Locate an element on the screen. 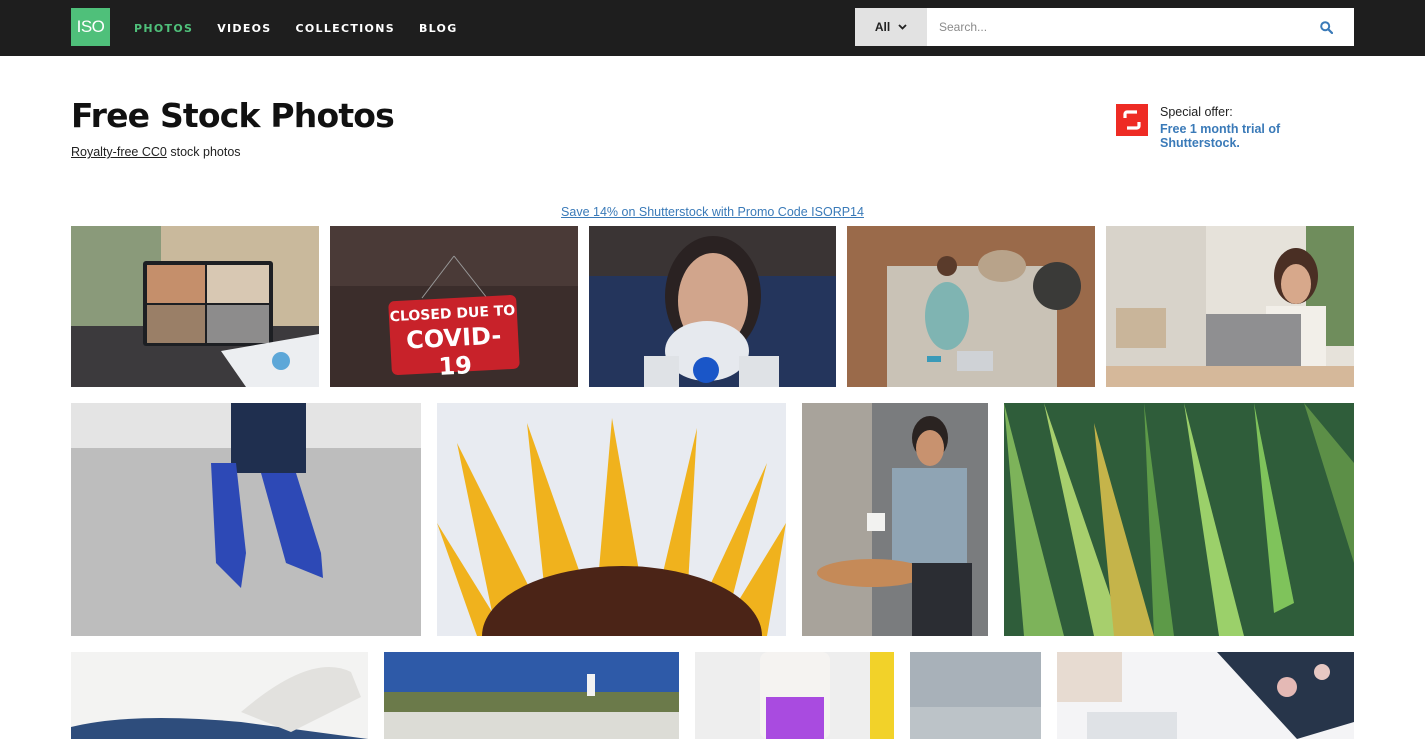 The width and height of the screenshot is (1425, 739). photo-closed-covid-sign: CLOSED DUE TO COVID-19 is located at coordinates (454, 306).